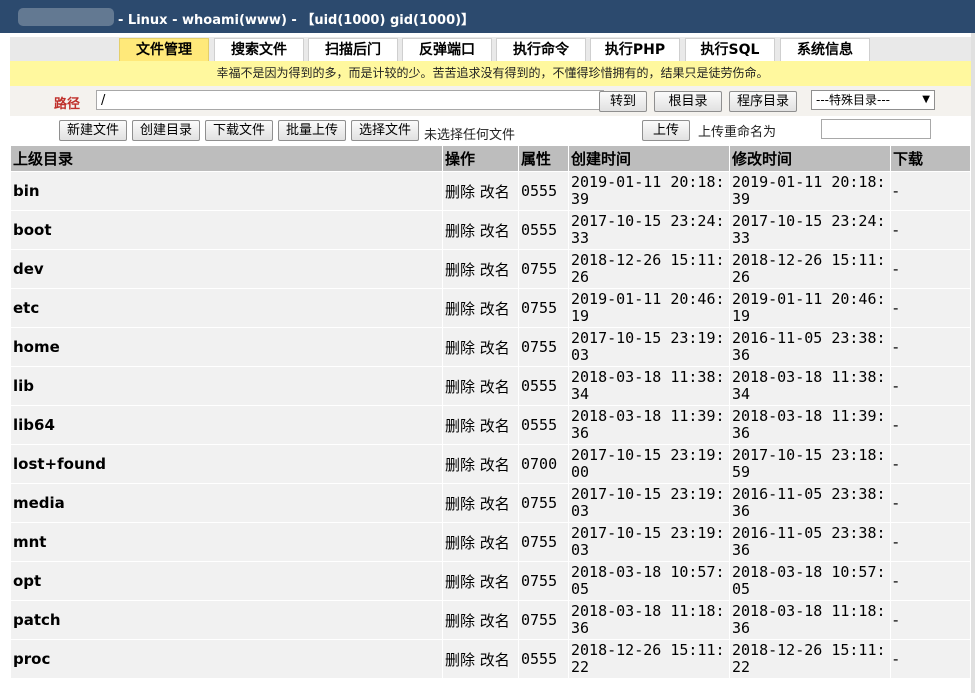 This screenshot has height=693, width=975. I want to click on tab-system-info: 系统信息, so click(825, 49).